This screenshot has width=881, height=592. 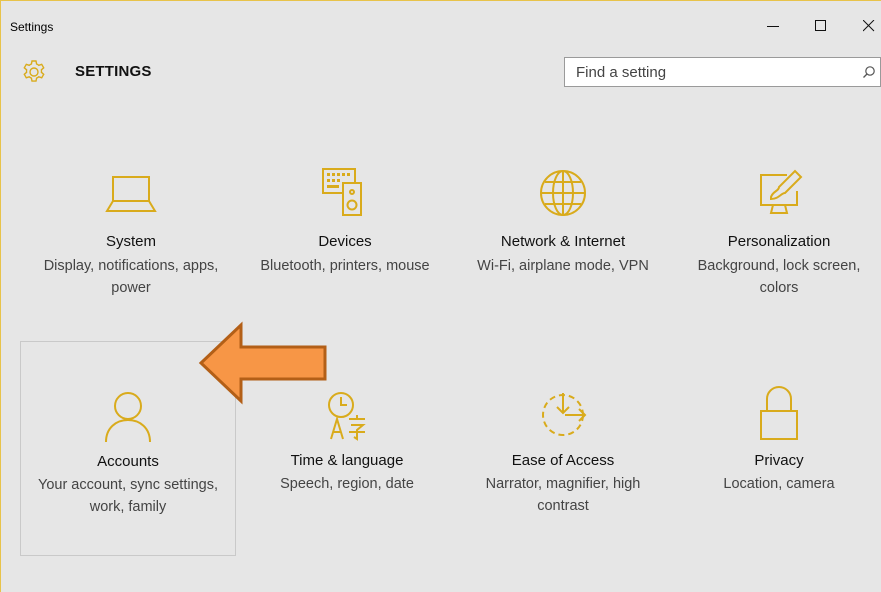 What do you see at coordinates (345, 266) in the screenshot?
I see `tile-description: Bluetooth, printers, mouse` at bounding box center [345, 266].